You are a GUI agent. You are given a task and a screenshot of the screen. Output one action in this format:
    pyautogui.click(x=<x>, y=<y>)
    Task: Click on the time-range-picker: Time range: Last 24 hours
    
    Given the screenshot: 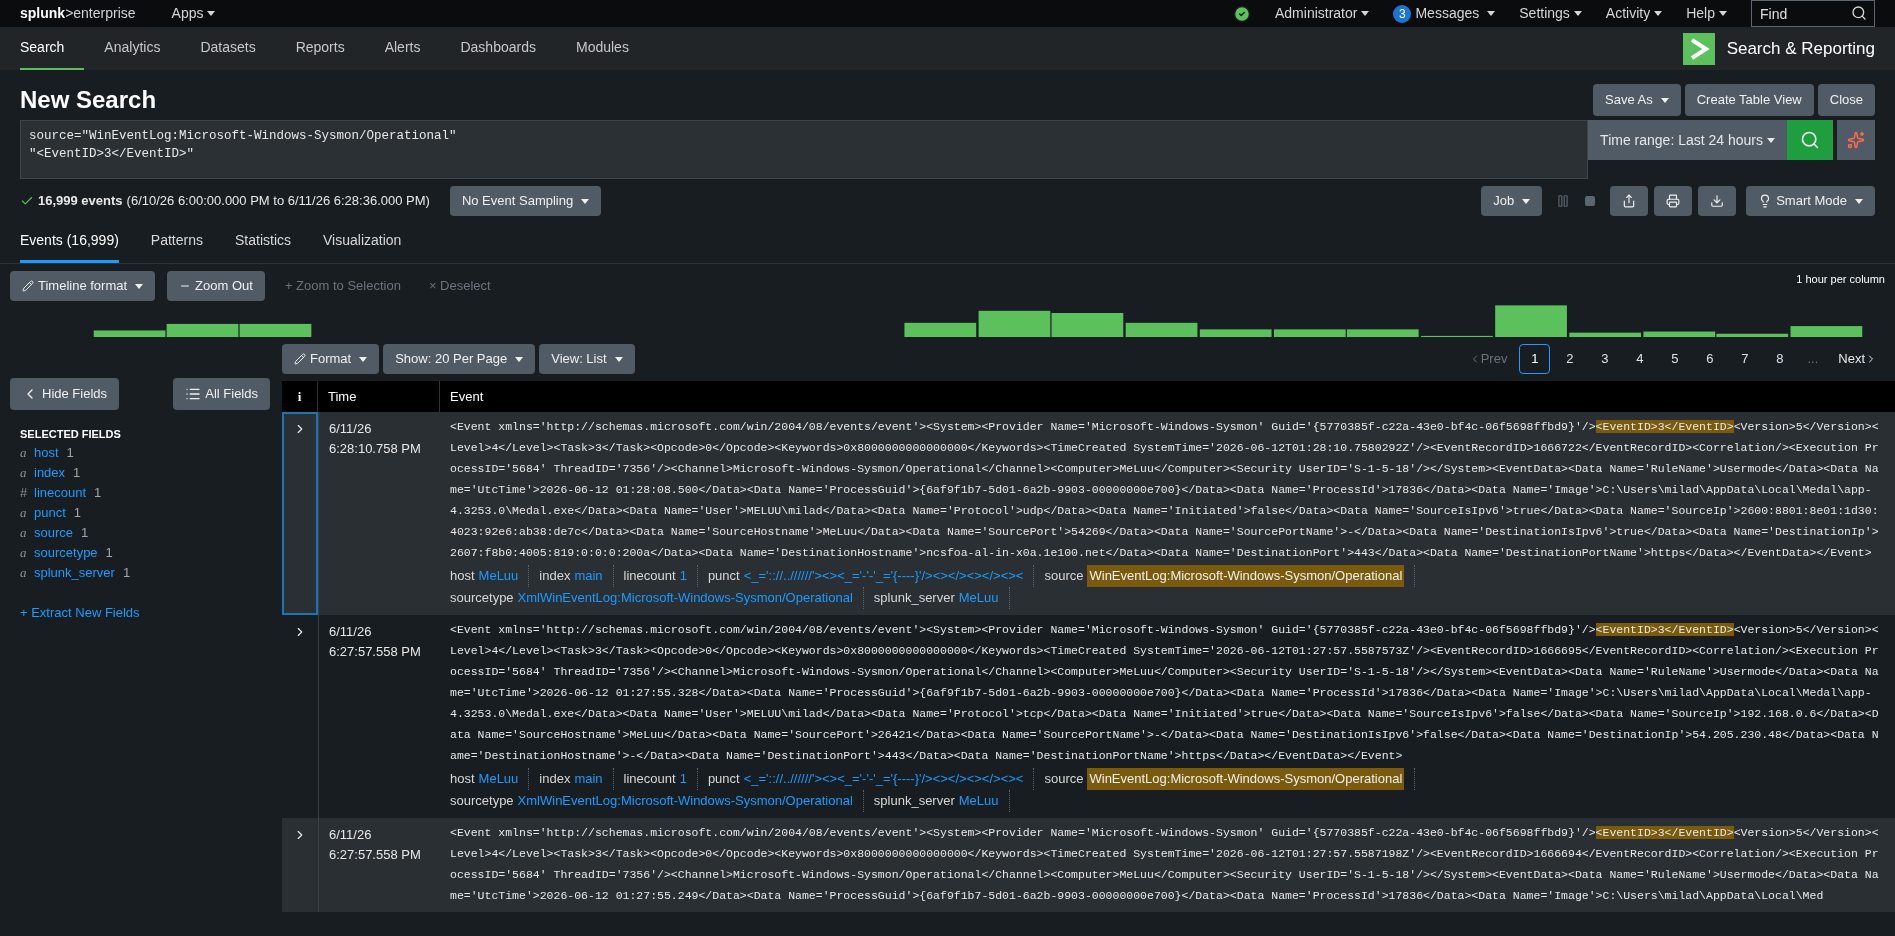 What is the action you would take?
    pyautogui.click(x=1687, y=140)
    